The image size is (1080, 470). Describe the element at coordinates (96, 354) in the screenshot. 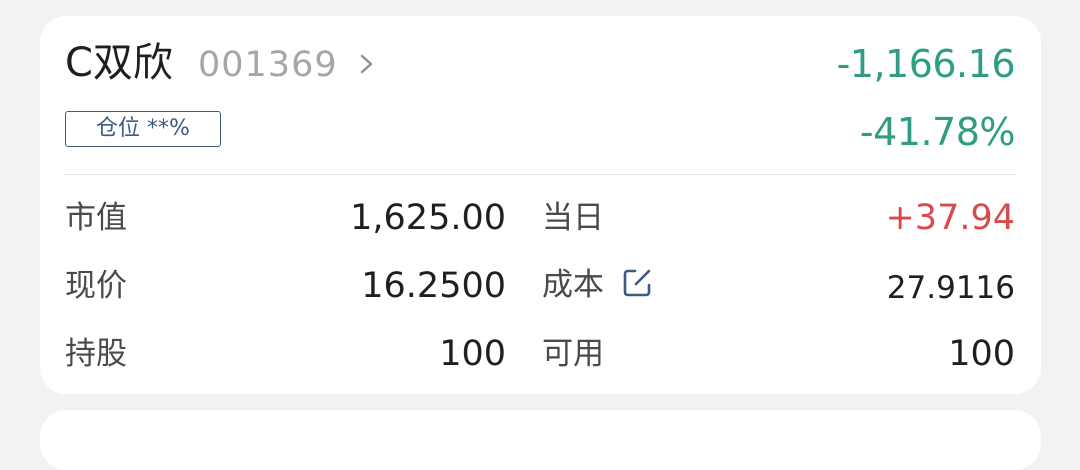

I see `holdings-label: 持股` at that location.